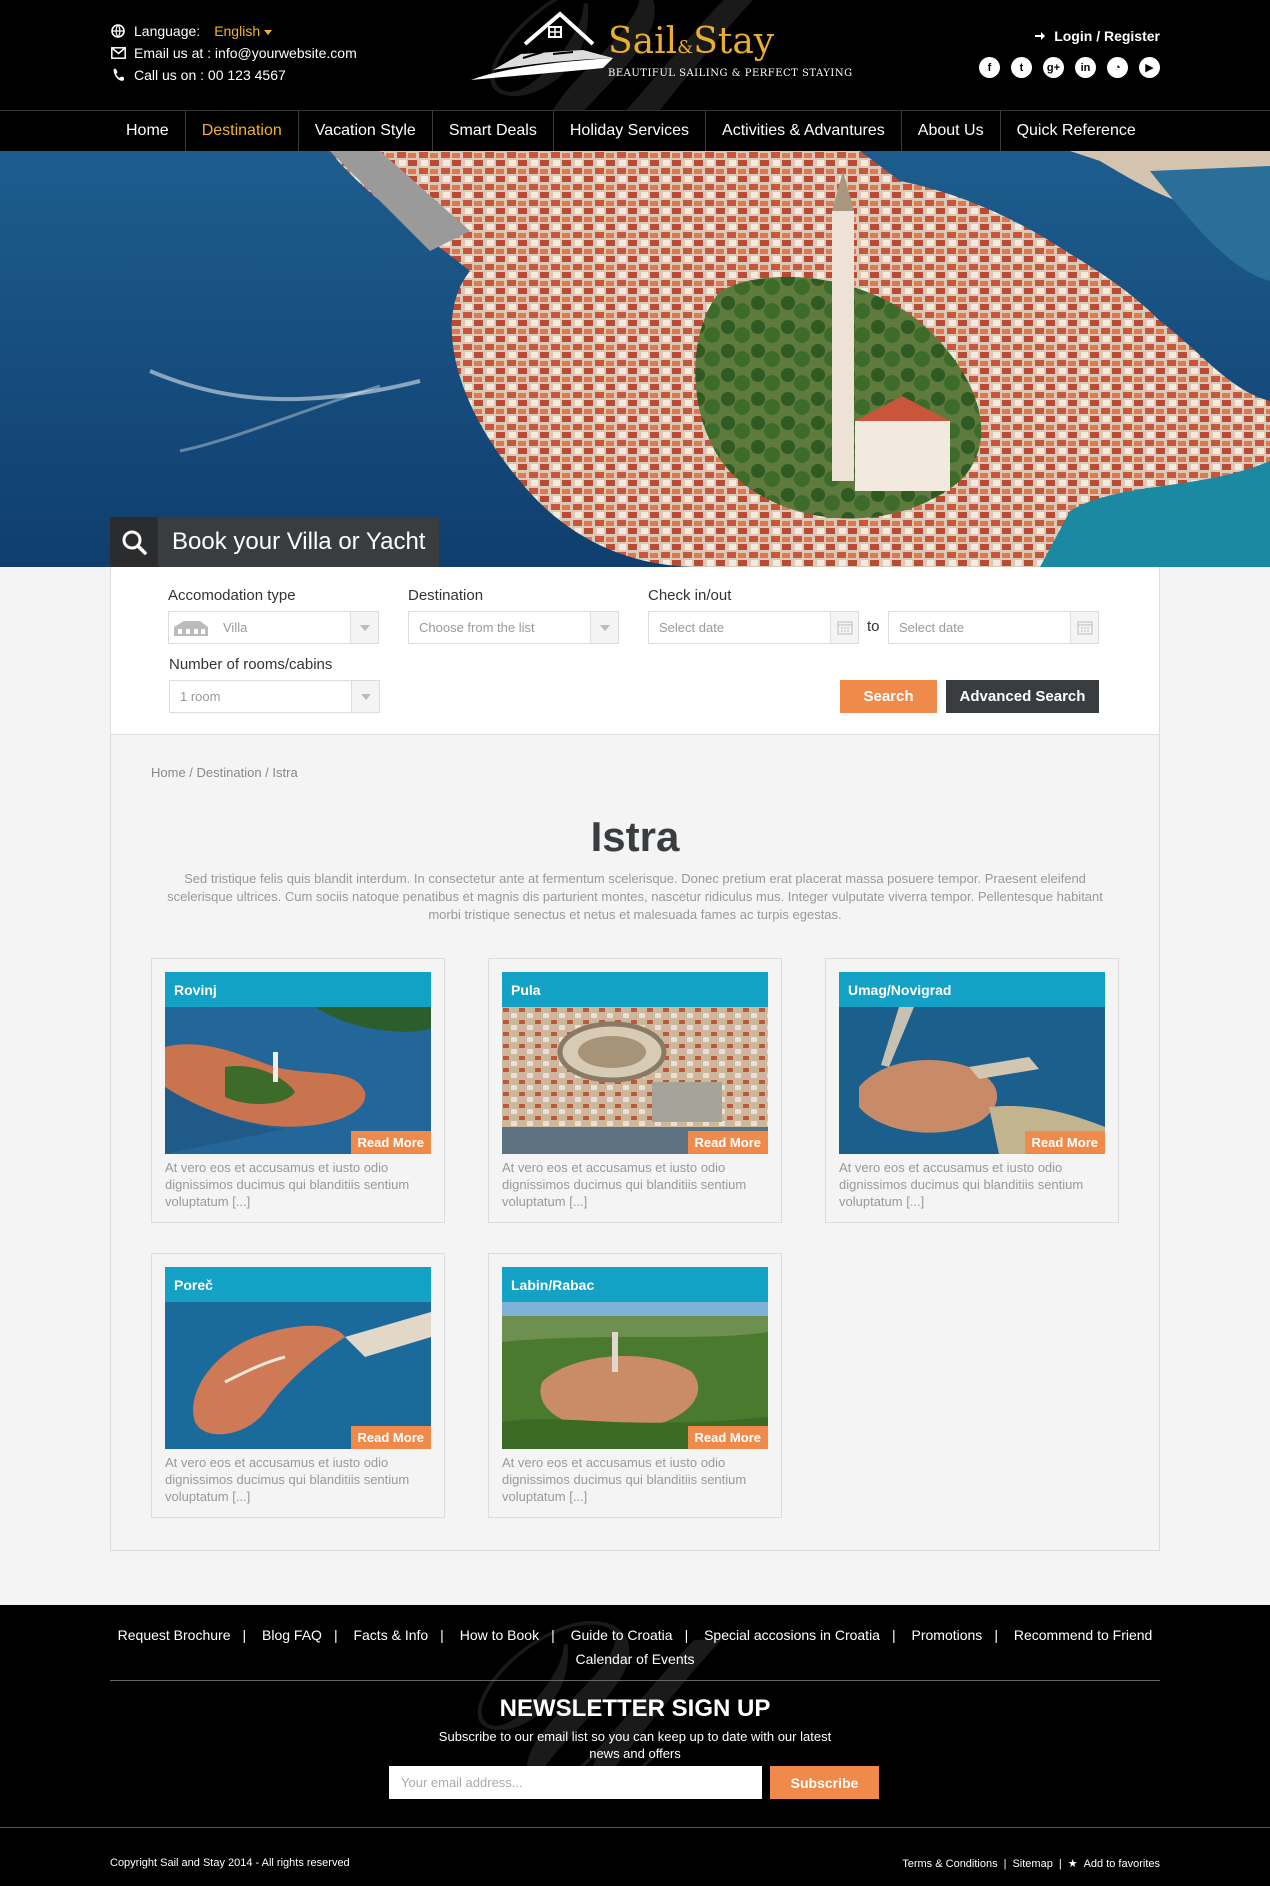  Describe the element at coordinates (1072, 1864) in the screenshot. I see `star-icon: ★` at that location.